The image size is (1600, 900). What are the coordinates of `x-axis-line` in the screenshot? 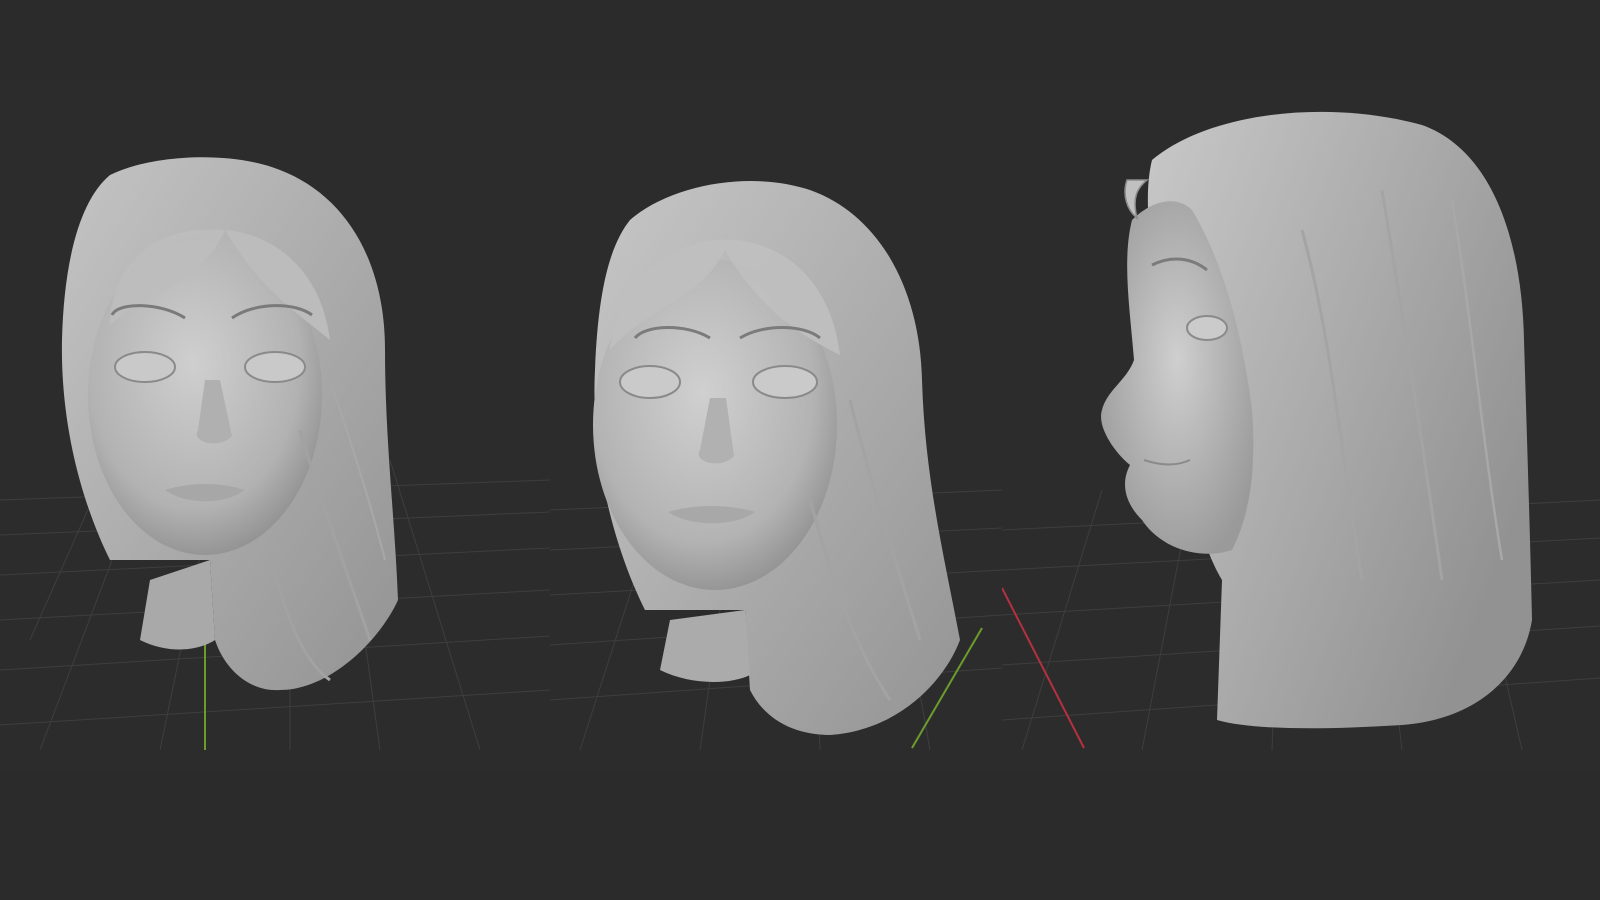 It's located at (1043, 668).